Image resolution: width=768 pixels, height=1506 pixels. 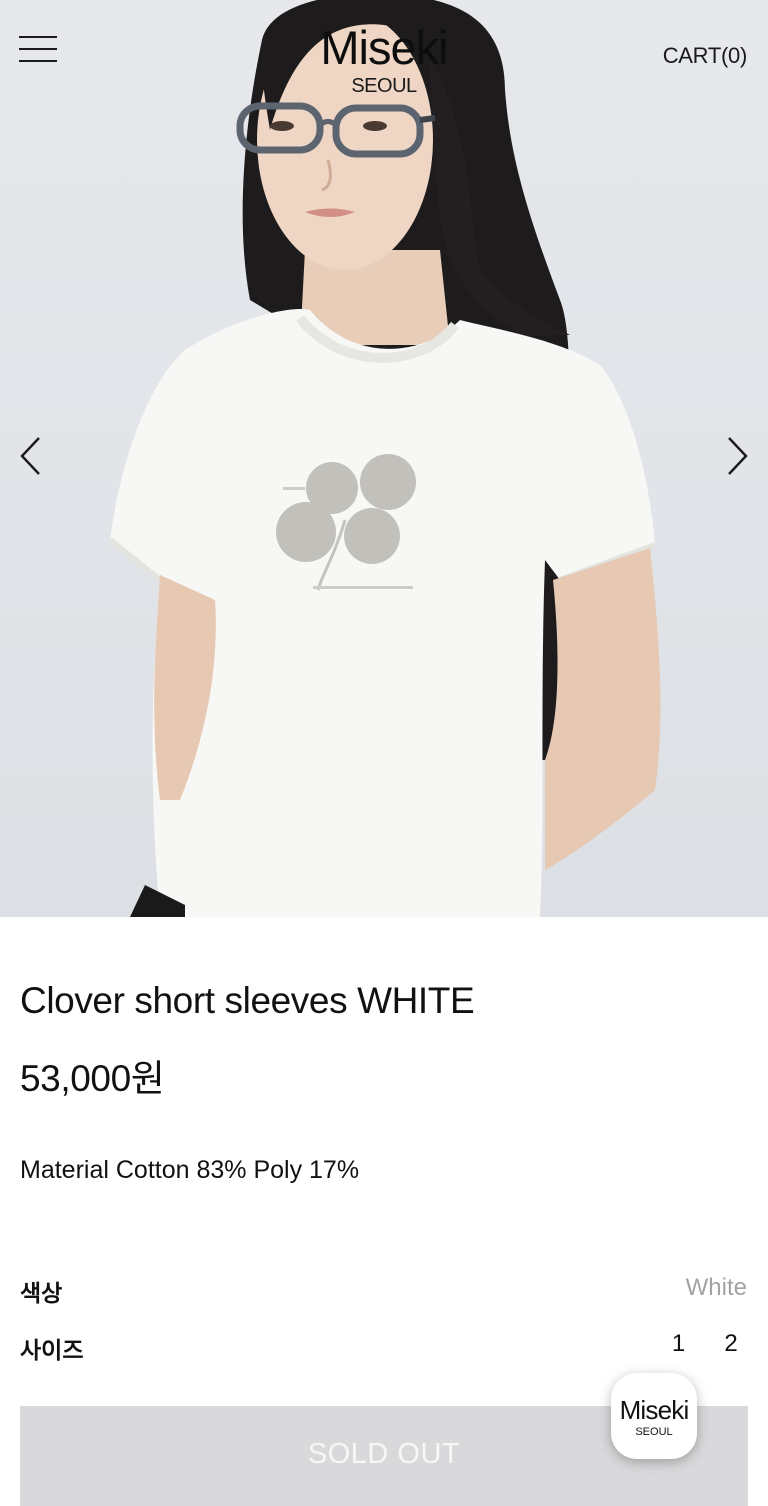 What do you see at coordinates (705, 56) in the screenshot?
I see `cart-link: CART(0)` at bounding box center [705, 56].